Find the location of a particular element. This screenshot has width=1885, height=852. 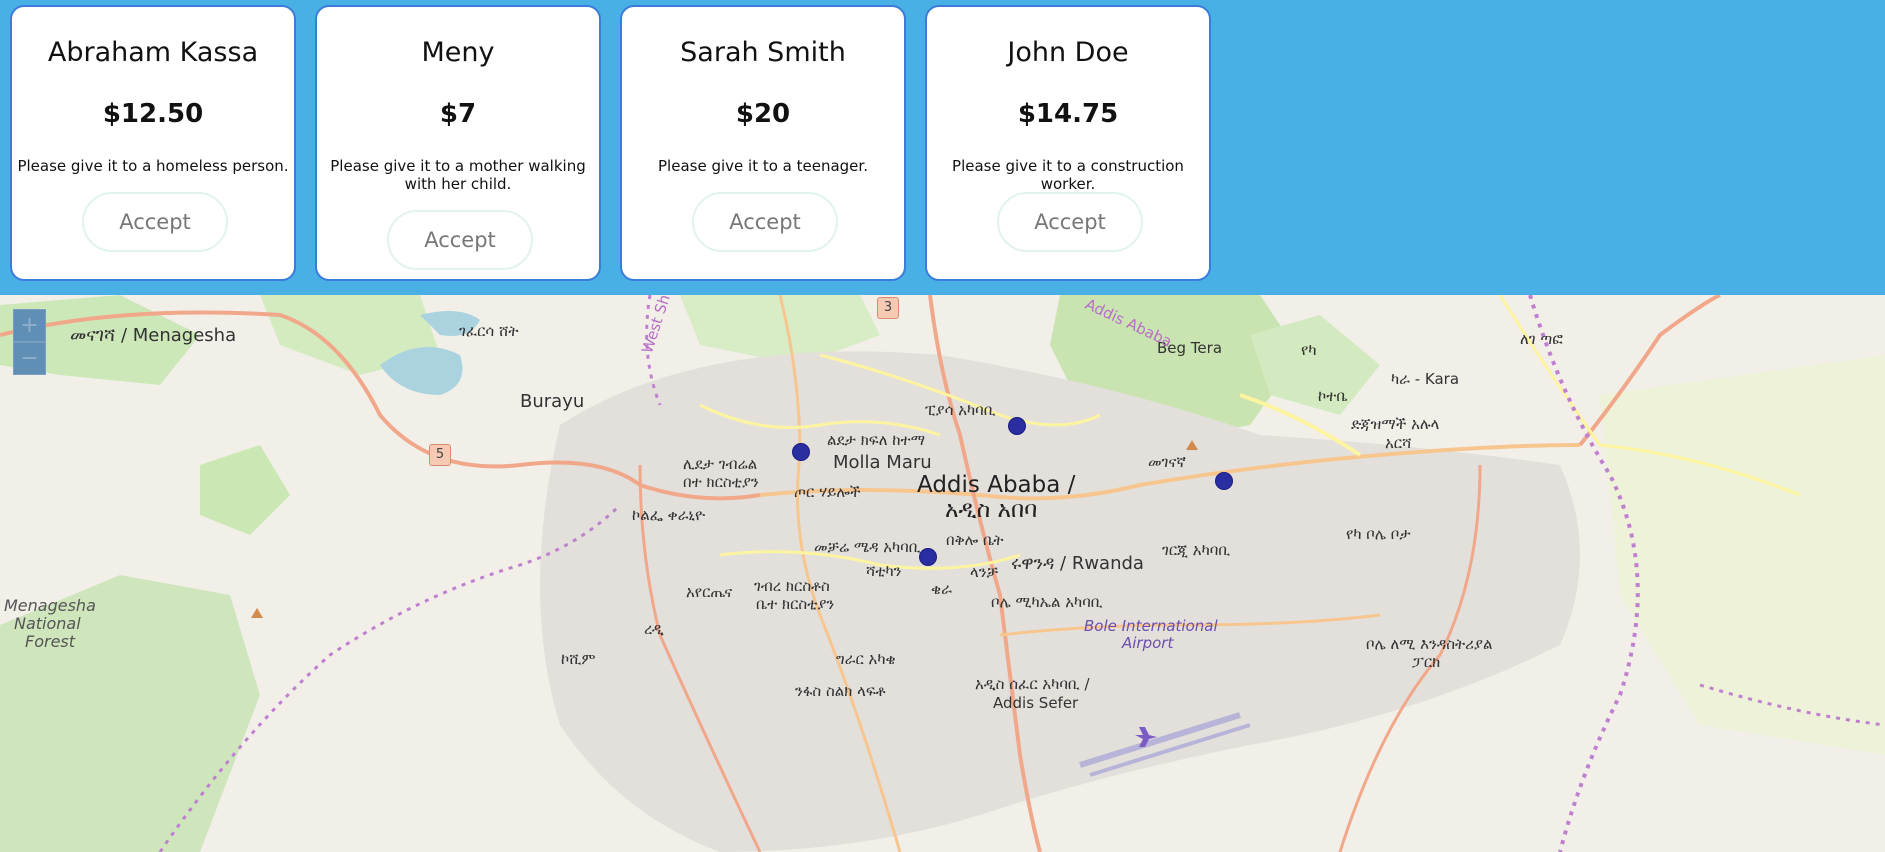

map-label: ጦር ሃይሎች is located at coordinates (827, 492).